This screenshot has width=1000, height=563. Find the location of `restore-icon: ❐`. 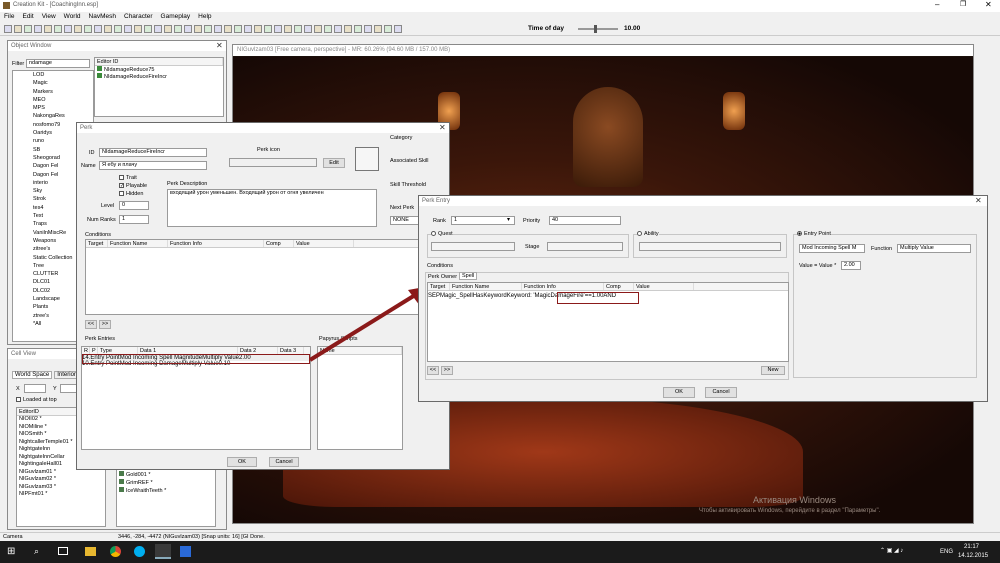

restore-icon: ❐ is located at coordinates (963, 4).